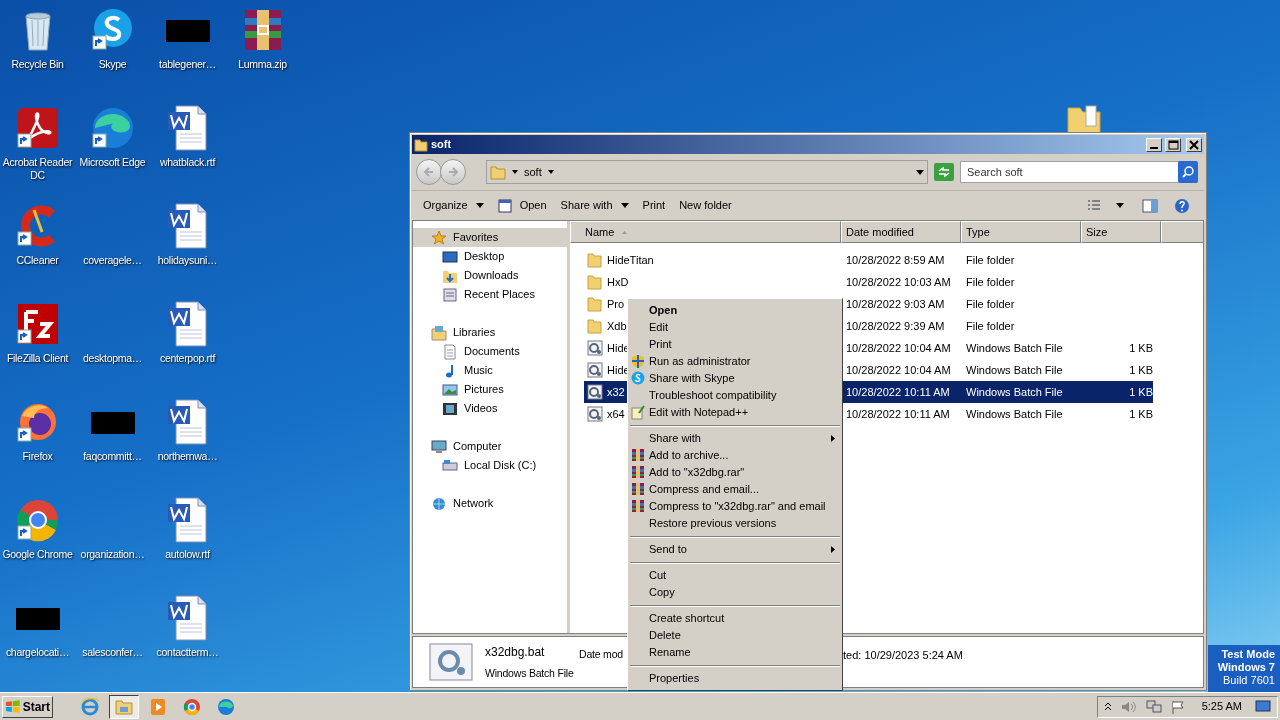 The width and height of the screenshot is (1280, 720). What do you see at coordinates (735, 549) in the screenshot?
I see `menu-item: Send to` at bounding box center [735, 549].